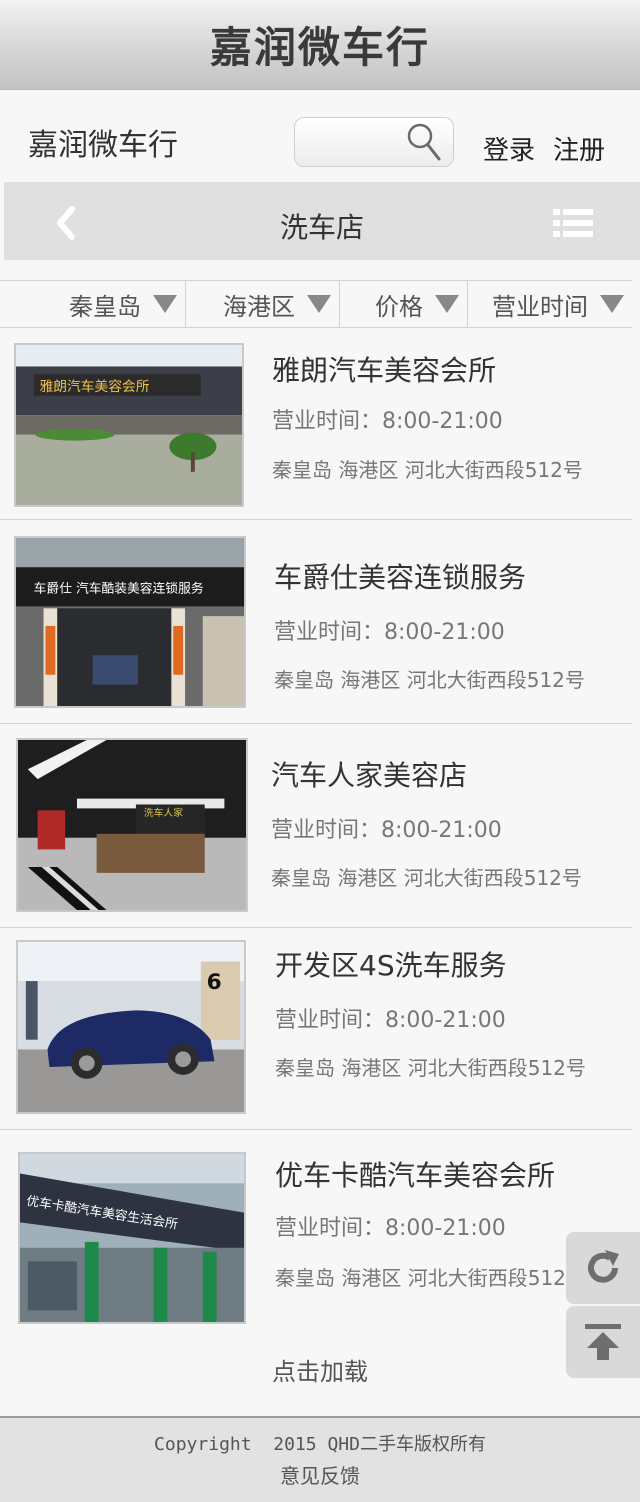  Describe the element at coordinates (119, 589) in the screenshot. I see `shop-sign-text: 车爵仕 汽车酷装美容连锁服务` at that location.